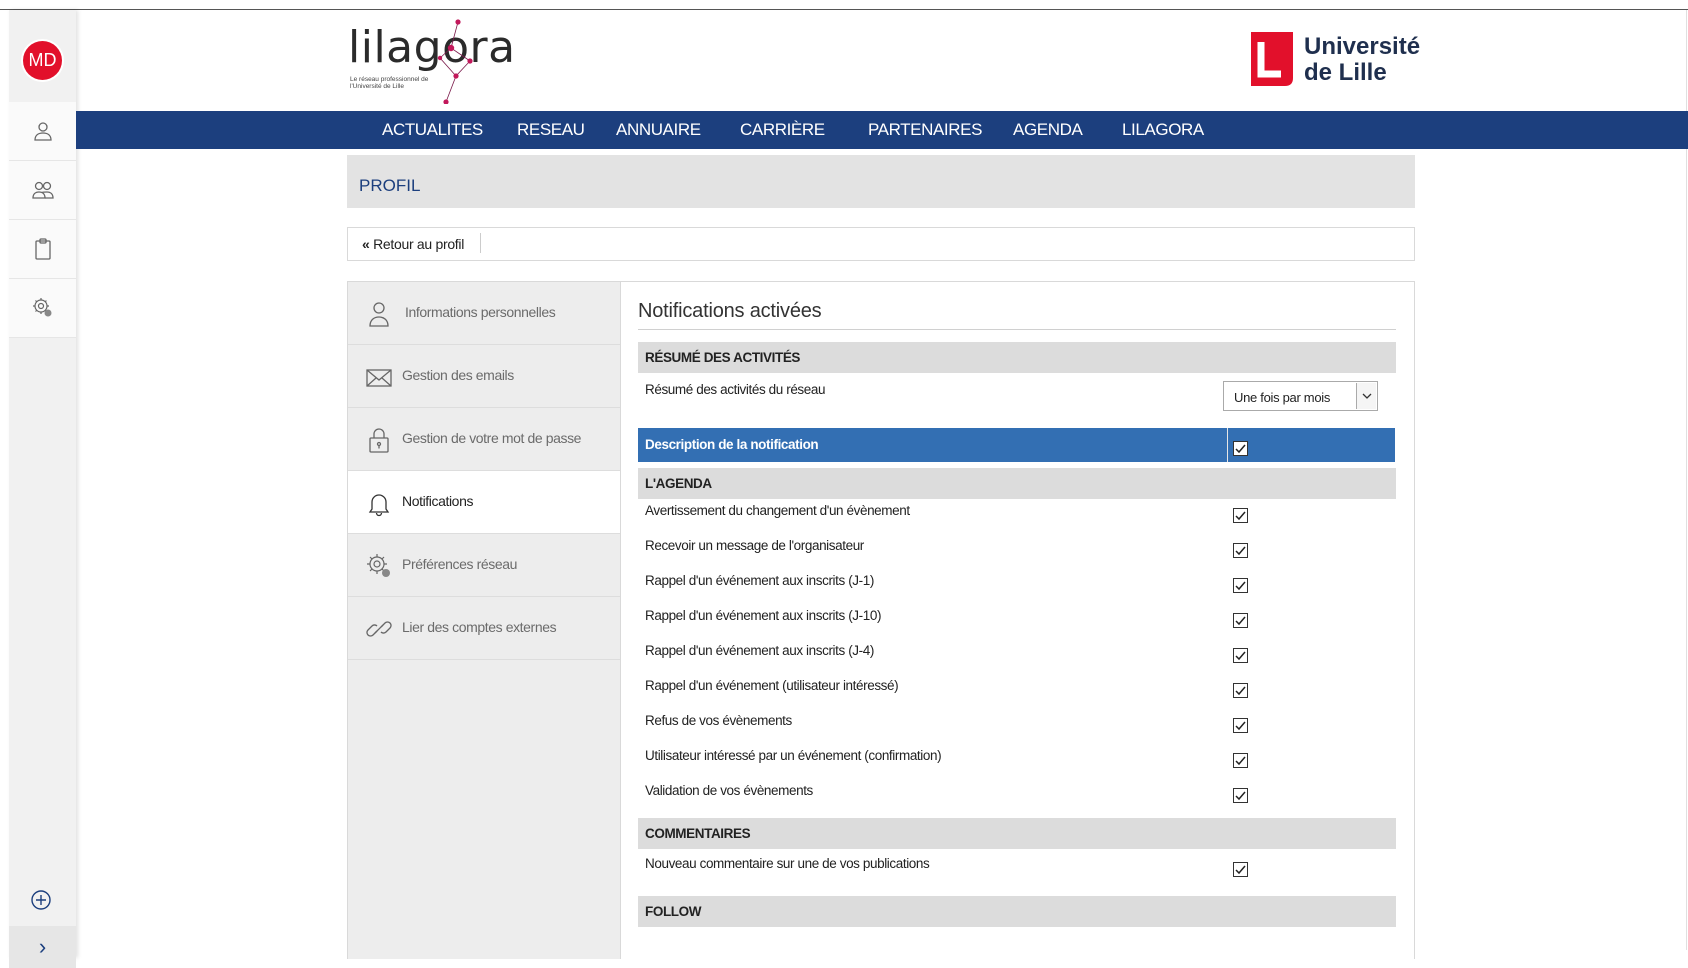  Describe the element at coordinates (735, 389) in the screenshot. I see `row-label-resume: Résumé des activités du réseau` at that location.